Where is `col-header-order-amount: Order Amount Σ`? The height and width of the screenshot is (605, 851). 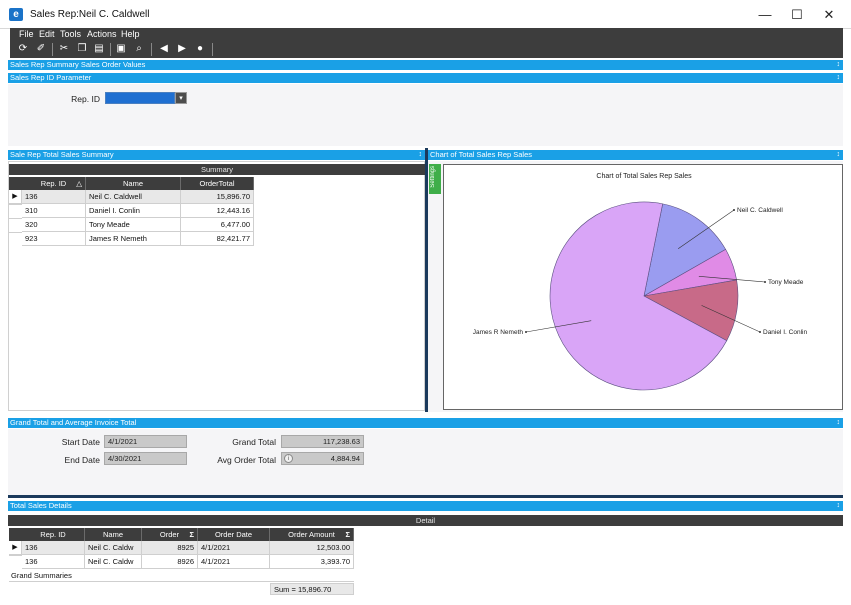 col-header-order-amount: Order Amount Σ is located at coordinates (312, 534).